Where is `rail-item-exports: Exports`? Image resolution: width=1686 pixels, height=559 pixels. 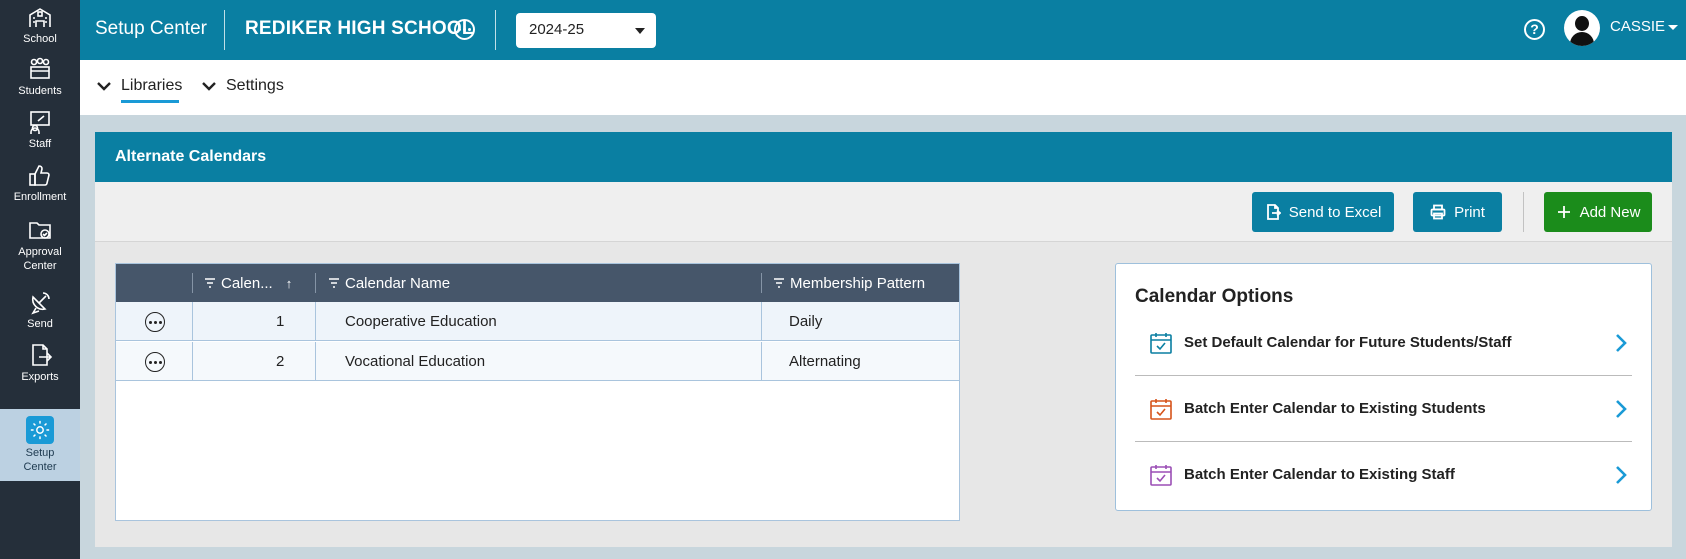 rail-item-exports: Exports is located at coordinates (40, 364).